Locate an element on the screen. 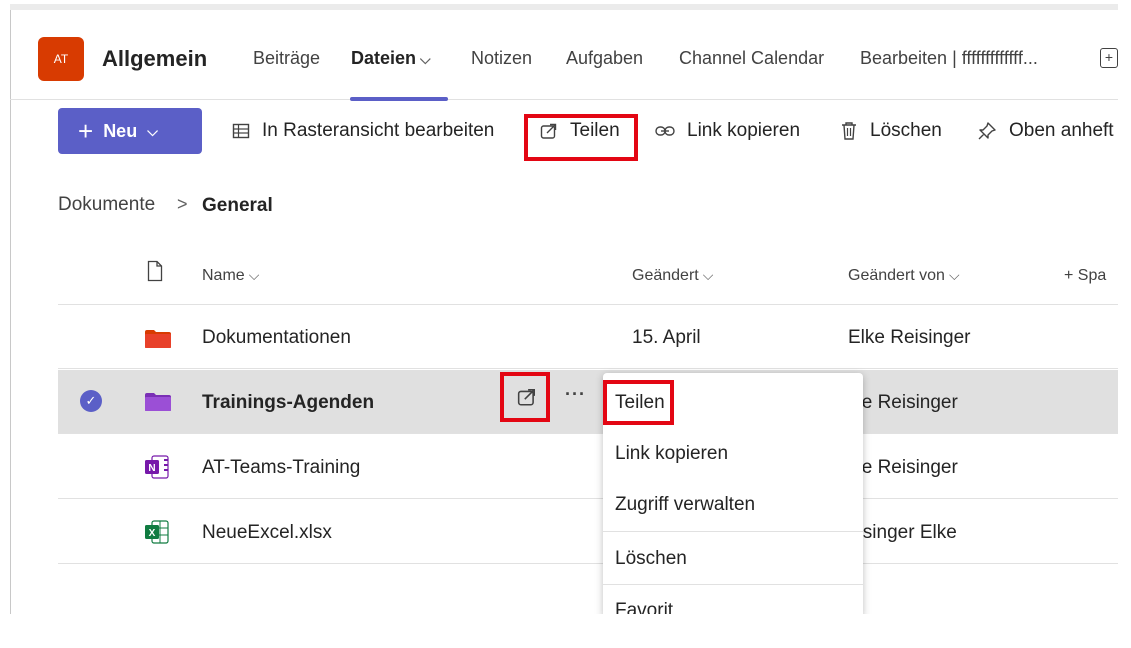 This screenshot has width=1131, height=648. pin-to-top-button: Oben anheft is located at coordinates (1045, 131).